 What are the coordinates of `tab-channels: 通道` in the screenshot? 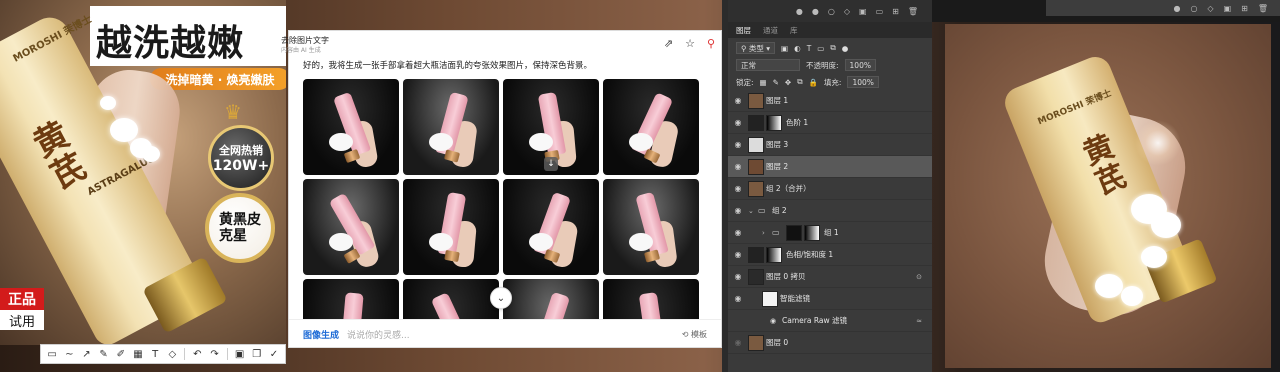 It's located at (770, 30).